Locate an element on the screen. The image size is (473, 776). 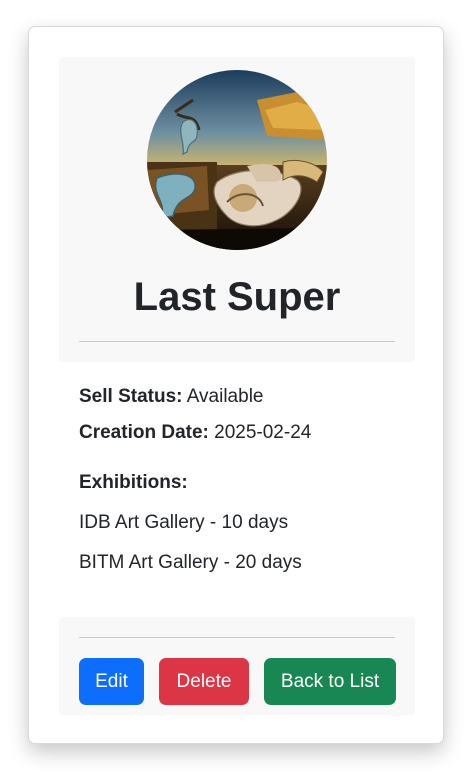
card-footer: Edit Delete Back to List is located at coordinates (237, 666).